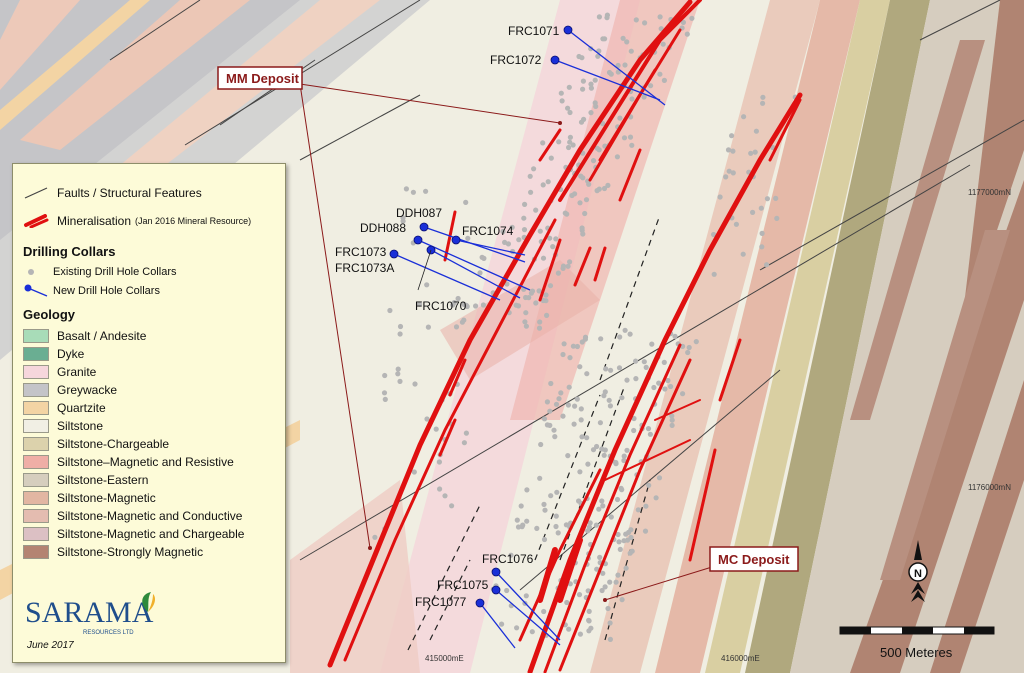  I want to click on legend-geology-unit: Siltstone-Chargeable, so click(96, 444).